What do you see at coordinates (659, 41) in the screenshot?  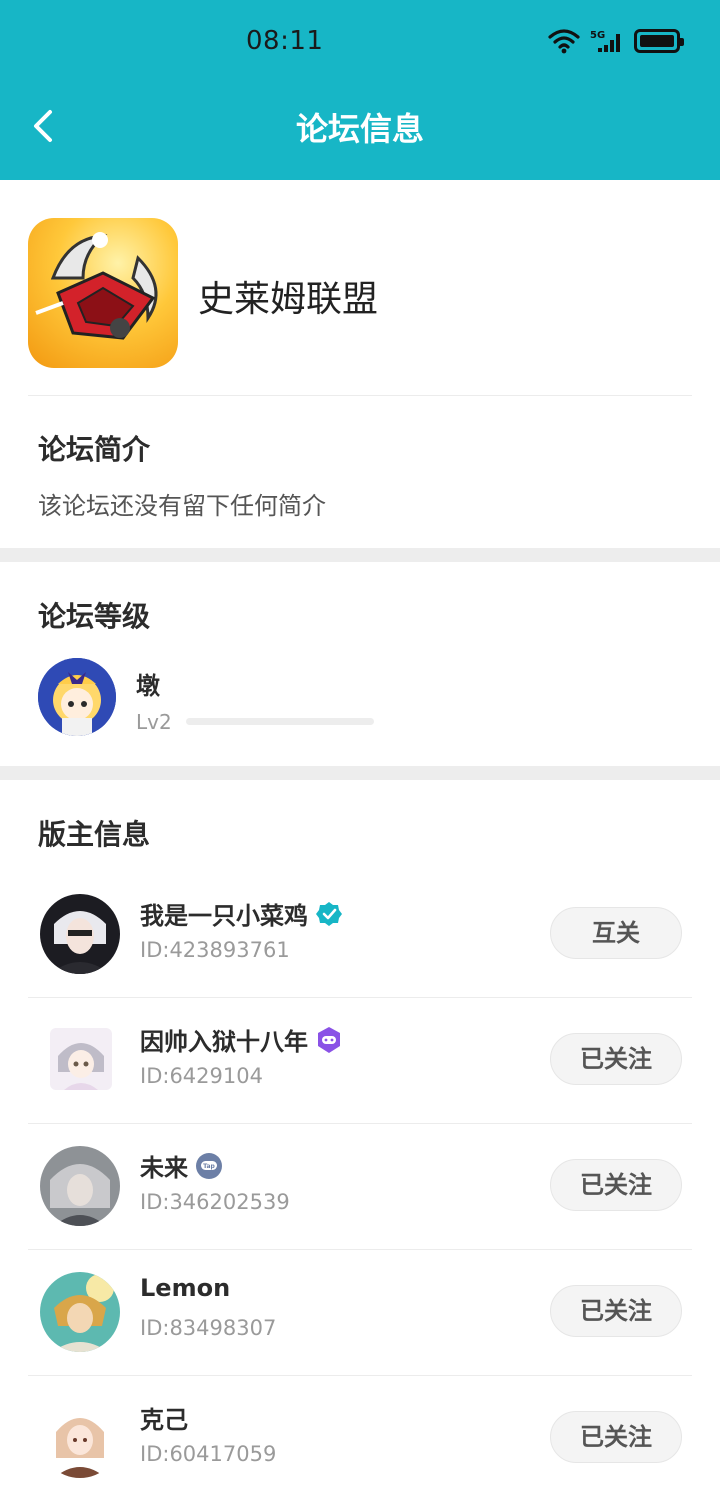 I see `battery-icon` at bounding box center [659, 41].